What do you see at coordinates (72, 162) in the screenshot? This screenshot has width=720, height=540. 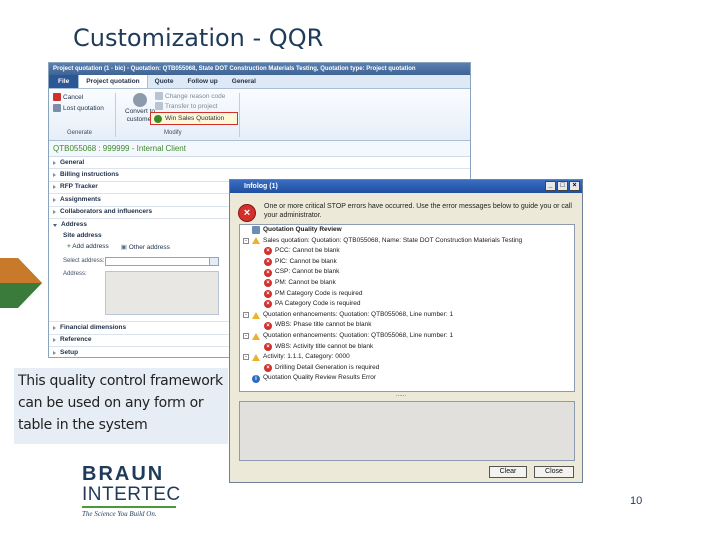 I see `fasttab-label: General` at bounding box center [72, 162].